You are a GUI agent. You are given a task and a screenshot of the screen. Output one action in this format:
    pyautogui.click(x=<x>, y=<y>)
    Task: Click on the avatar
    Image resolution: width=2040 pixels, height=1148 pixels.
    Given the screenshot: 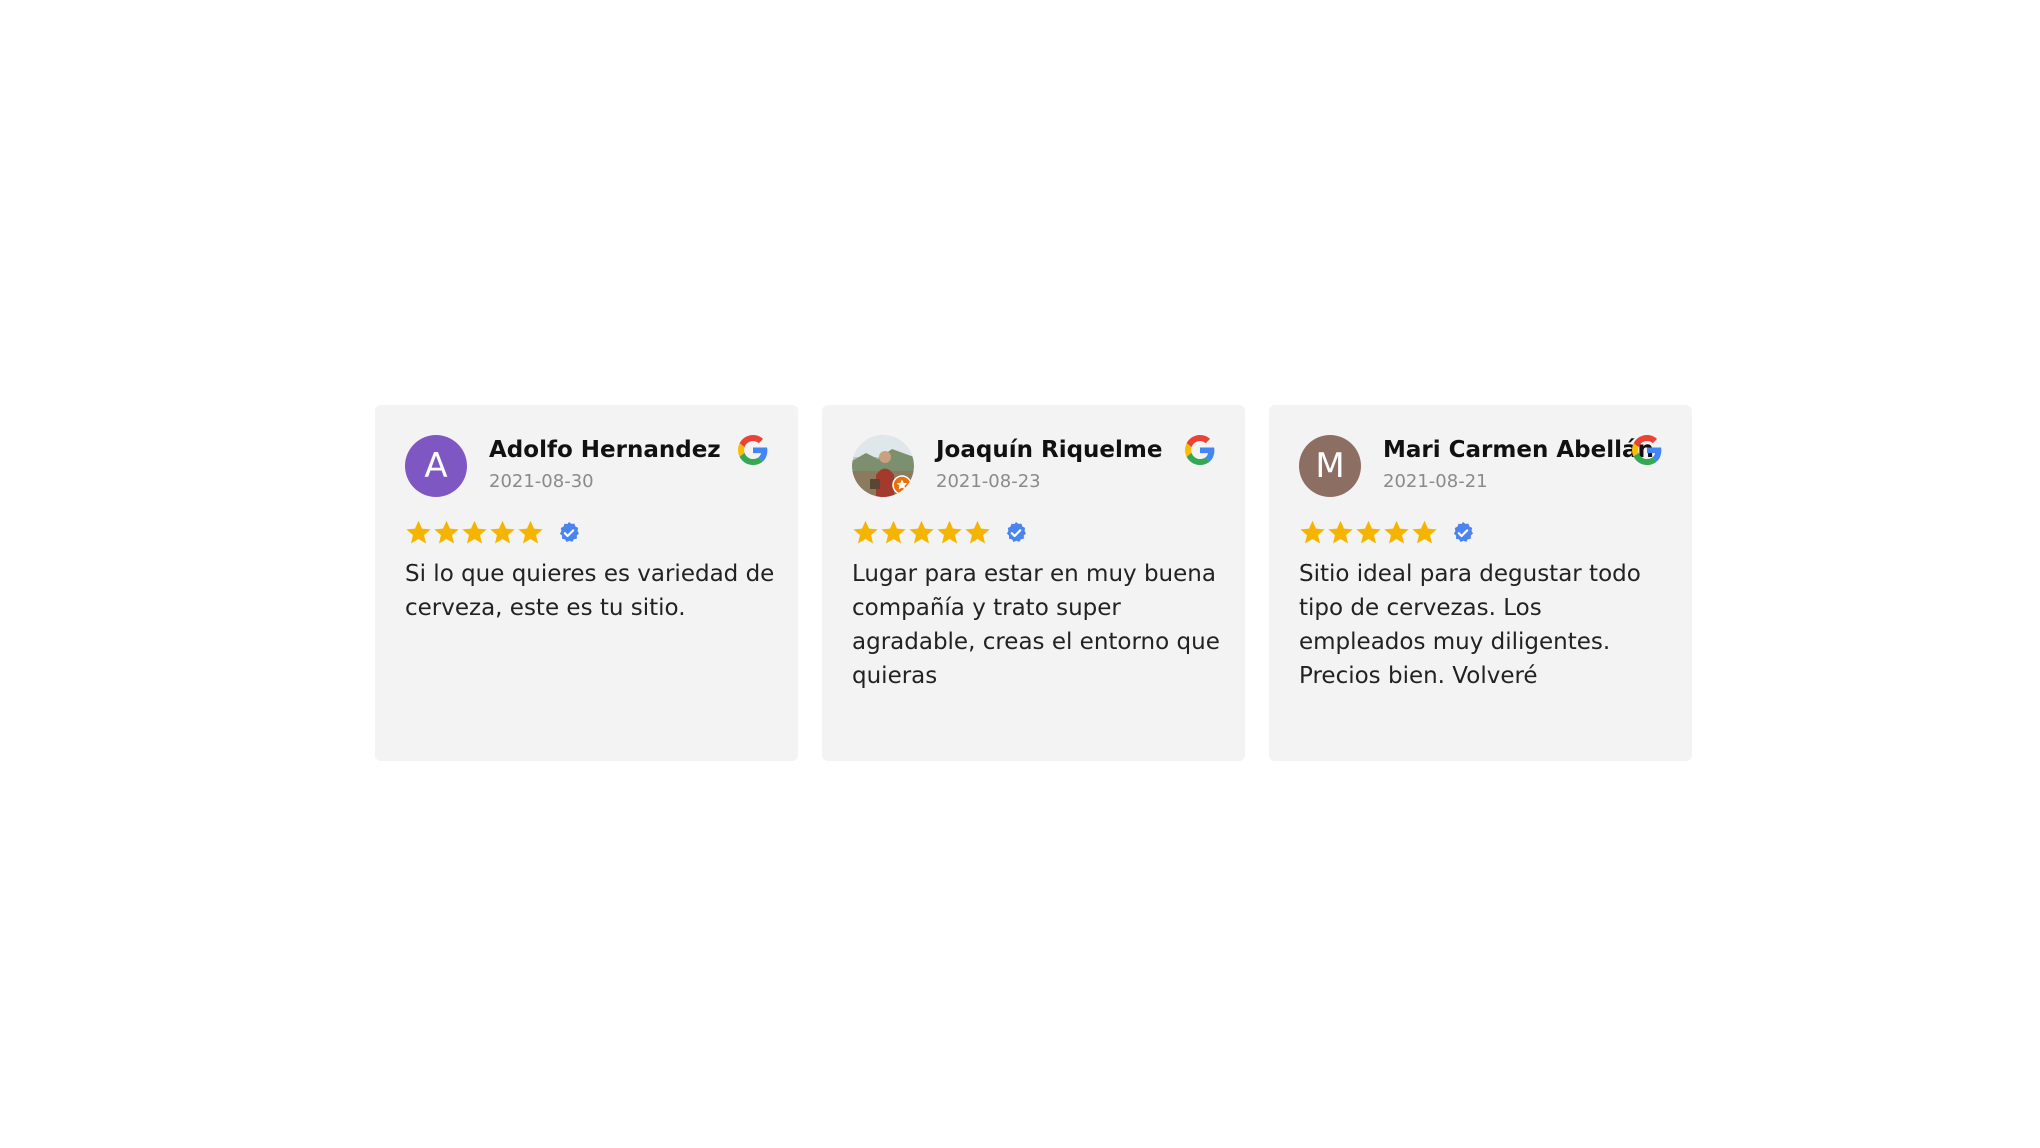 What is the action you would take?
    pyautogui.click(x=883, y=466)
    